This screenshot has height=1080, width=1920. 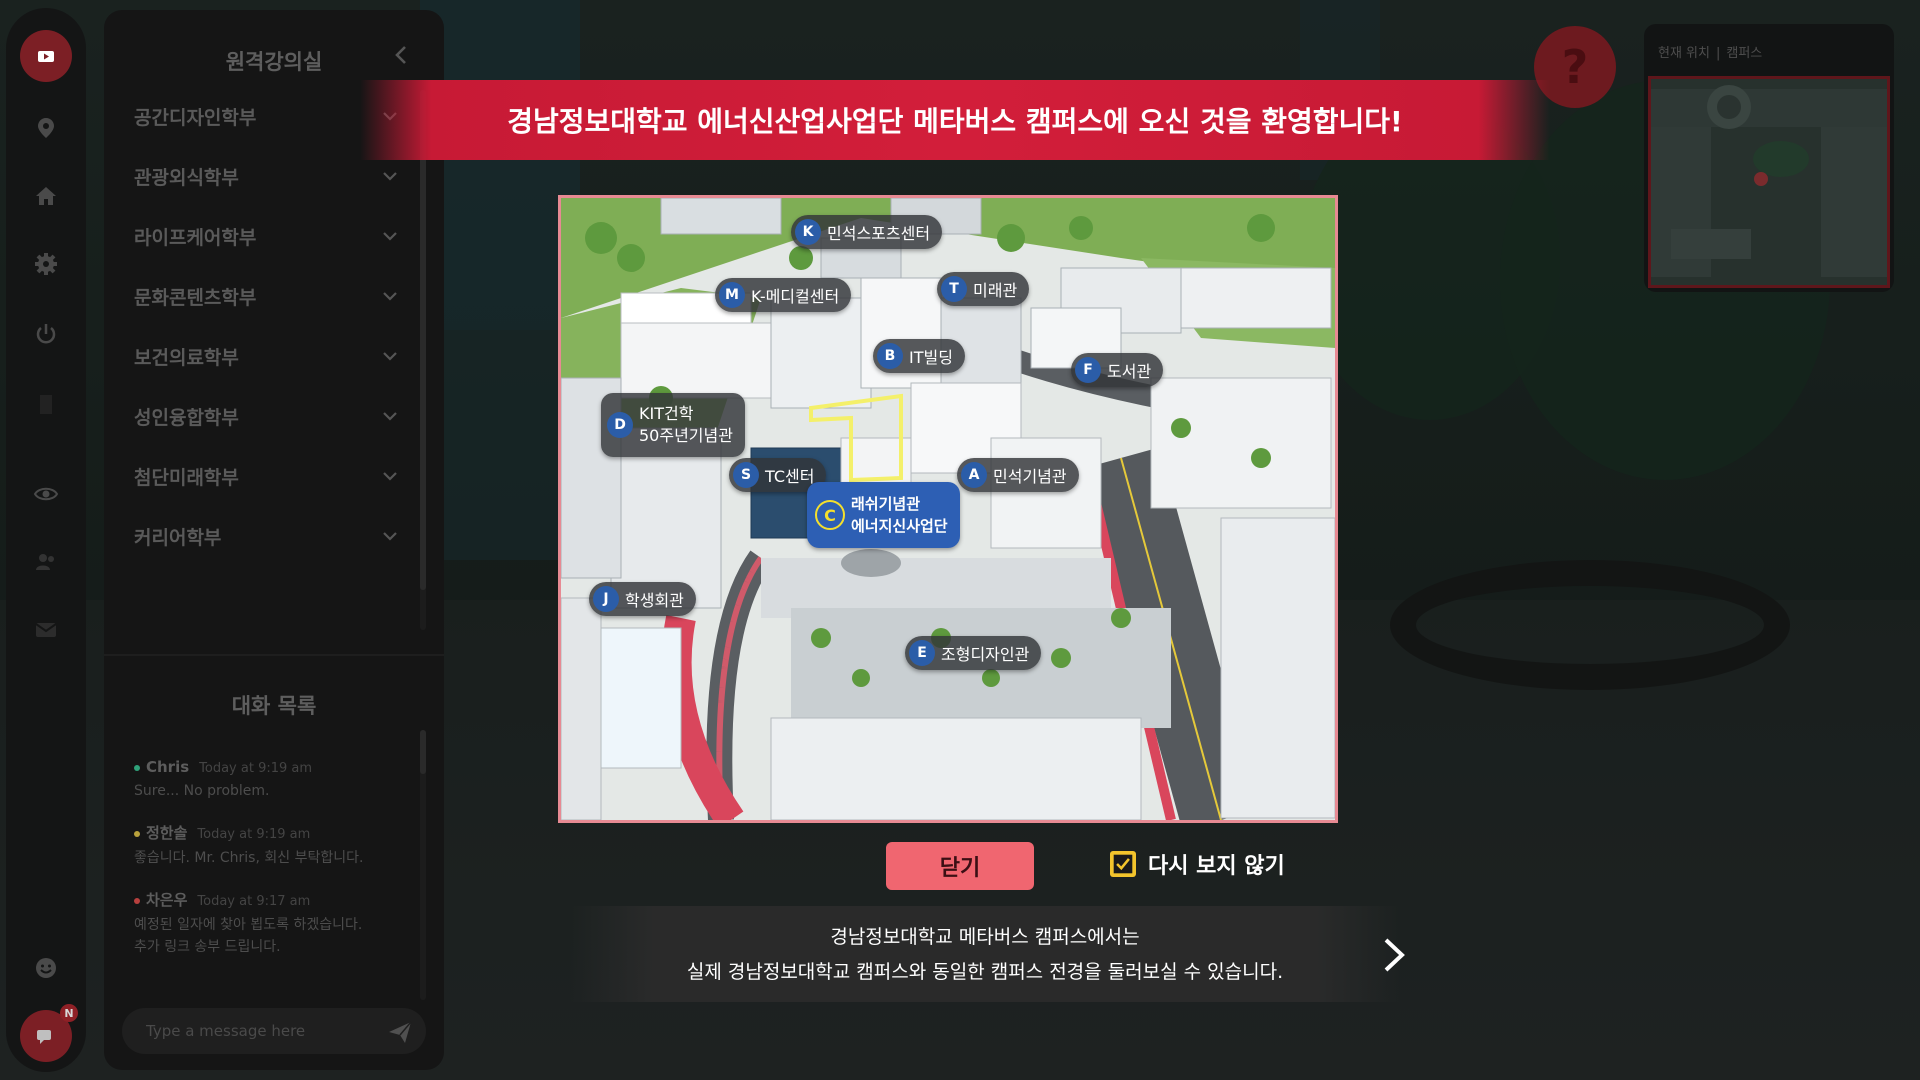 I want to click on chat-title: 대화 목록, so click(x=274, y=706).